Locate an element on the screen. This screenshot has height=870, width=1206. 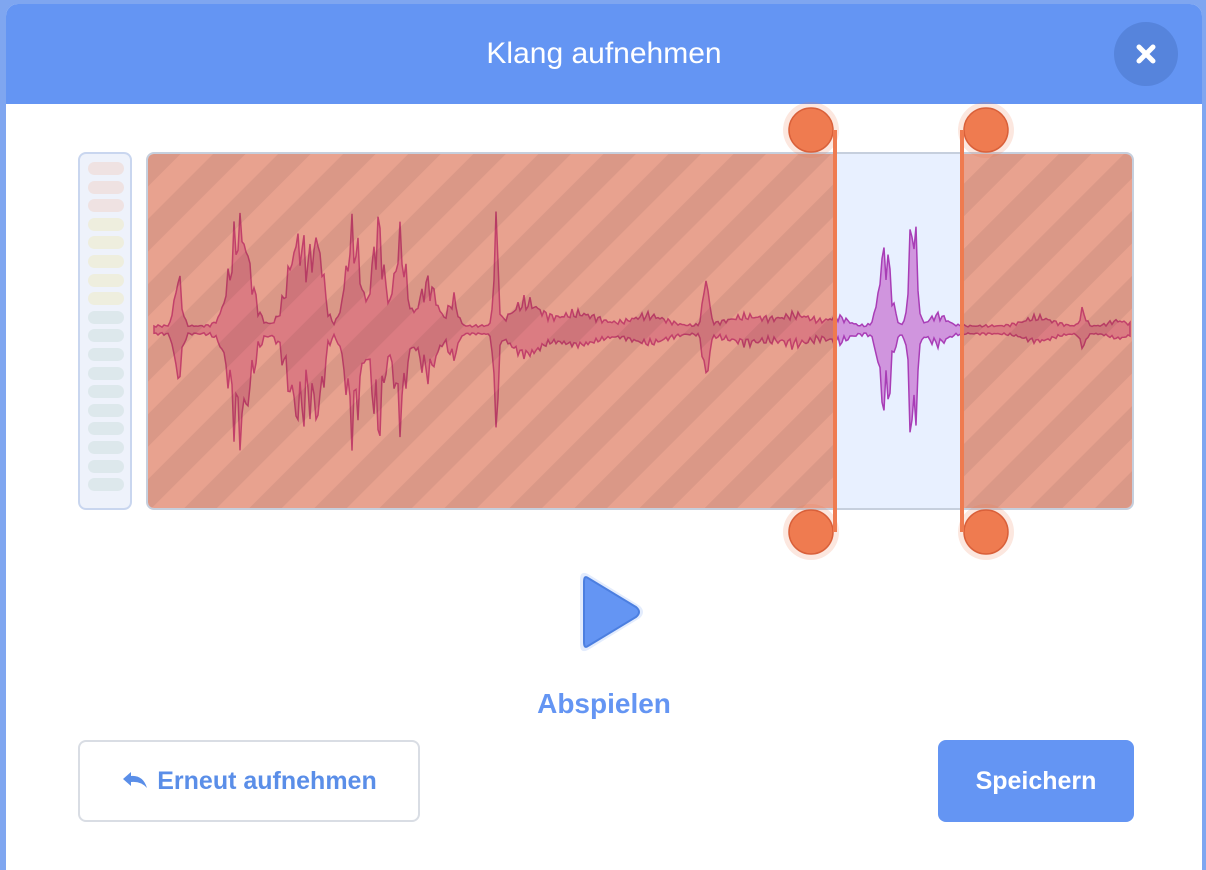
play-button is located at coordinates (611, 612).